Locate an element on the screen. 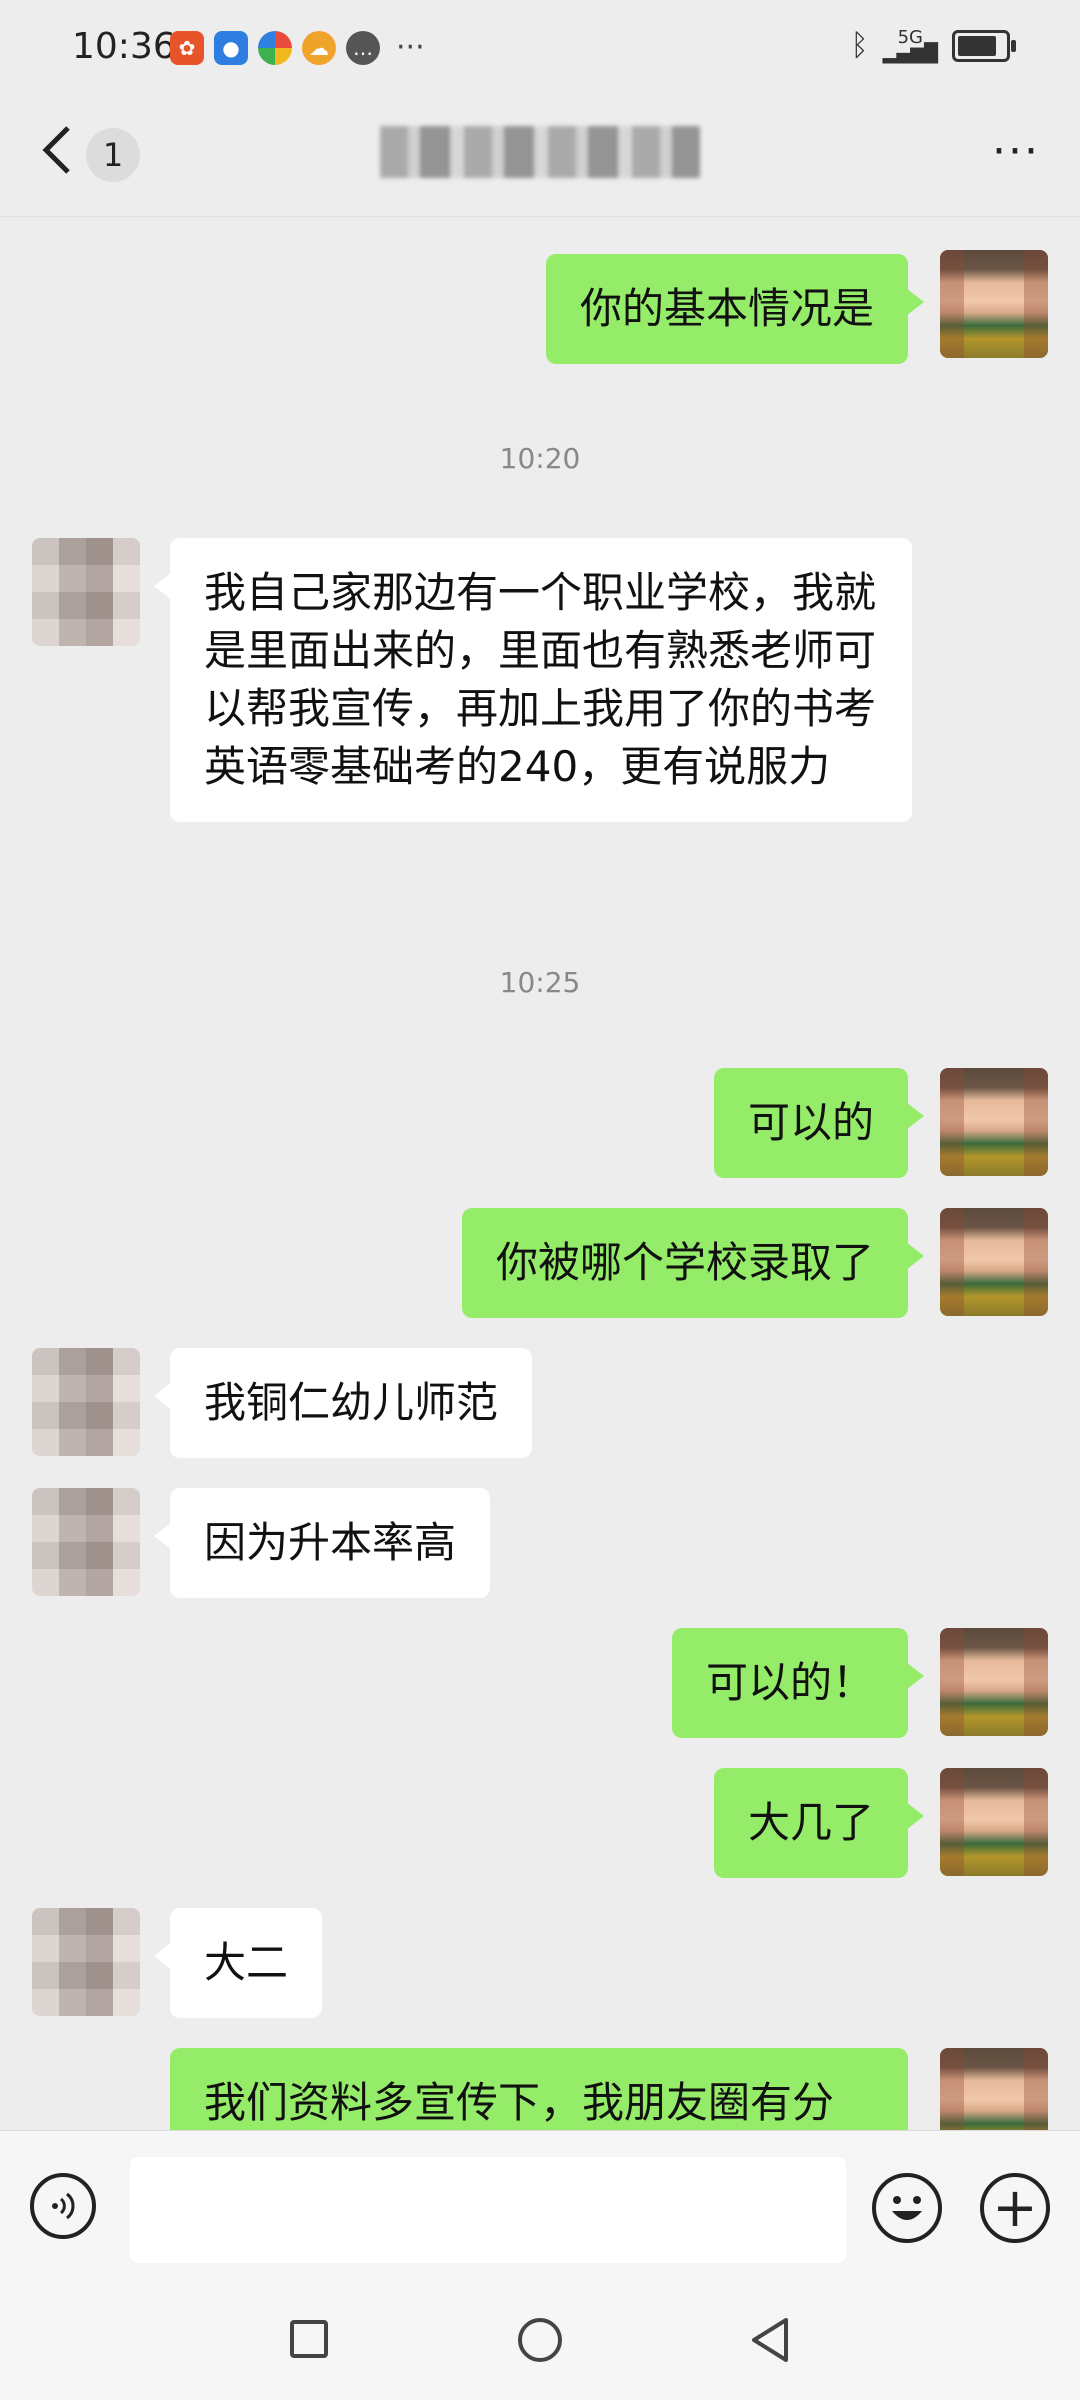 This screenshot has height=2400, width=1080. voice-icon is located at coordinates (63, 2206).